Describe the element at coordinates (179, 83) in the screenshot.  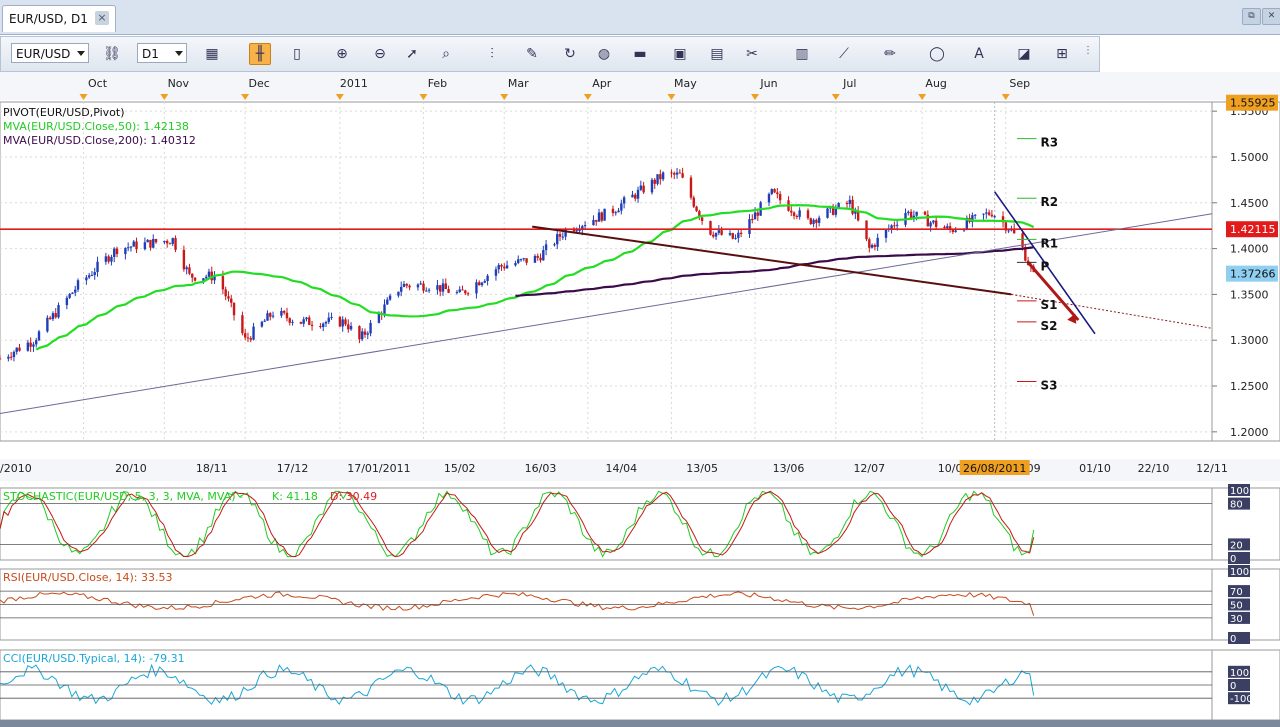
I see `month-label: Nov` at that location.